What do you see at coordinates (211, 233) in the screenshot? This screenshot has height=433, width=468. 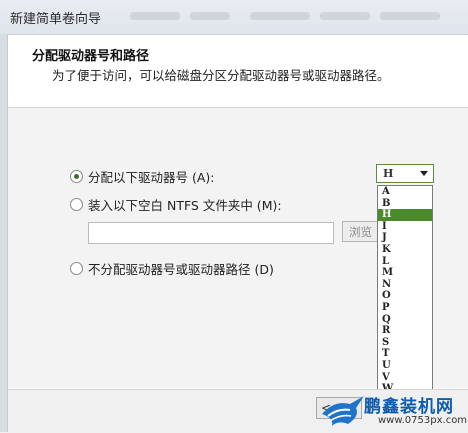 I see `folder-path-input` at bounding box center [211, 233].